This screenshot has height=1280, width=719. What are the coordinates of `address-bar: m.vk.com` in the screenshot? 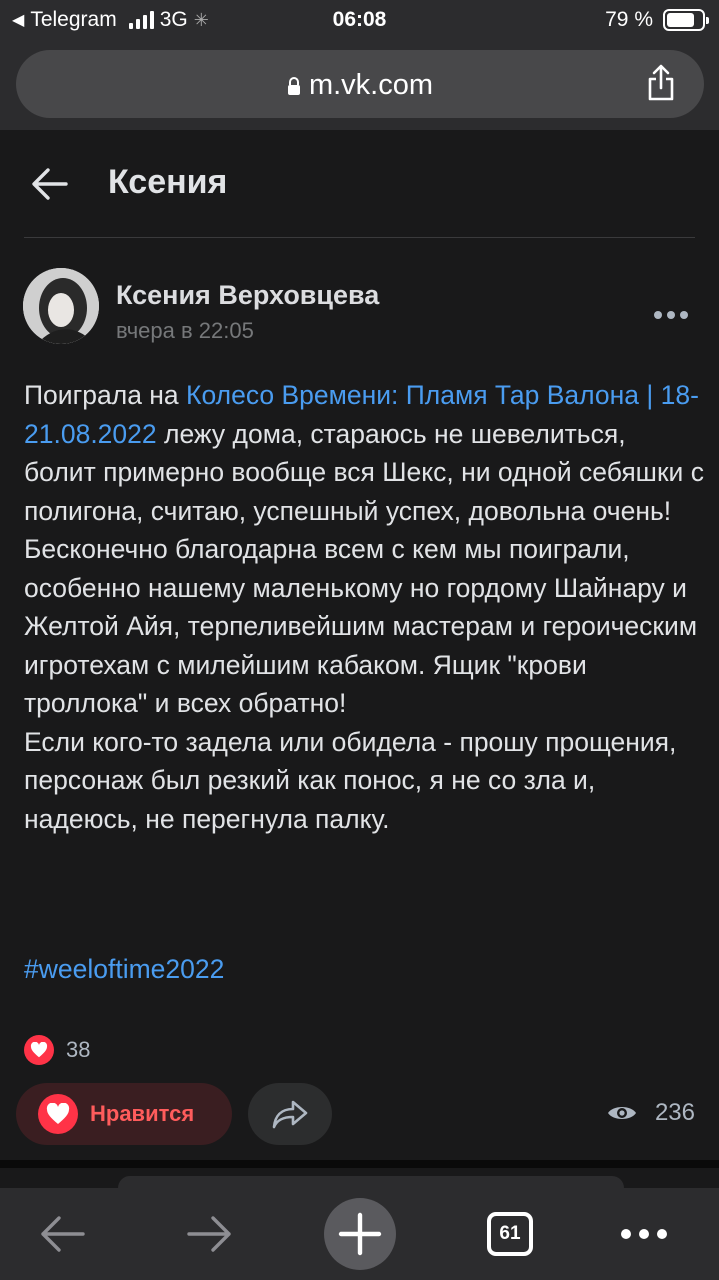 It's located at (360, 84).